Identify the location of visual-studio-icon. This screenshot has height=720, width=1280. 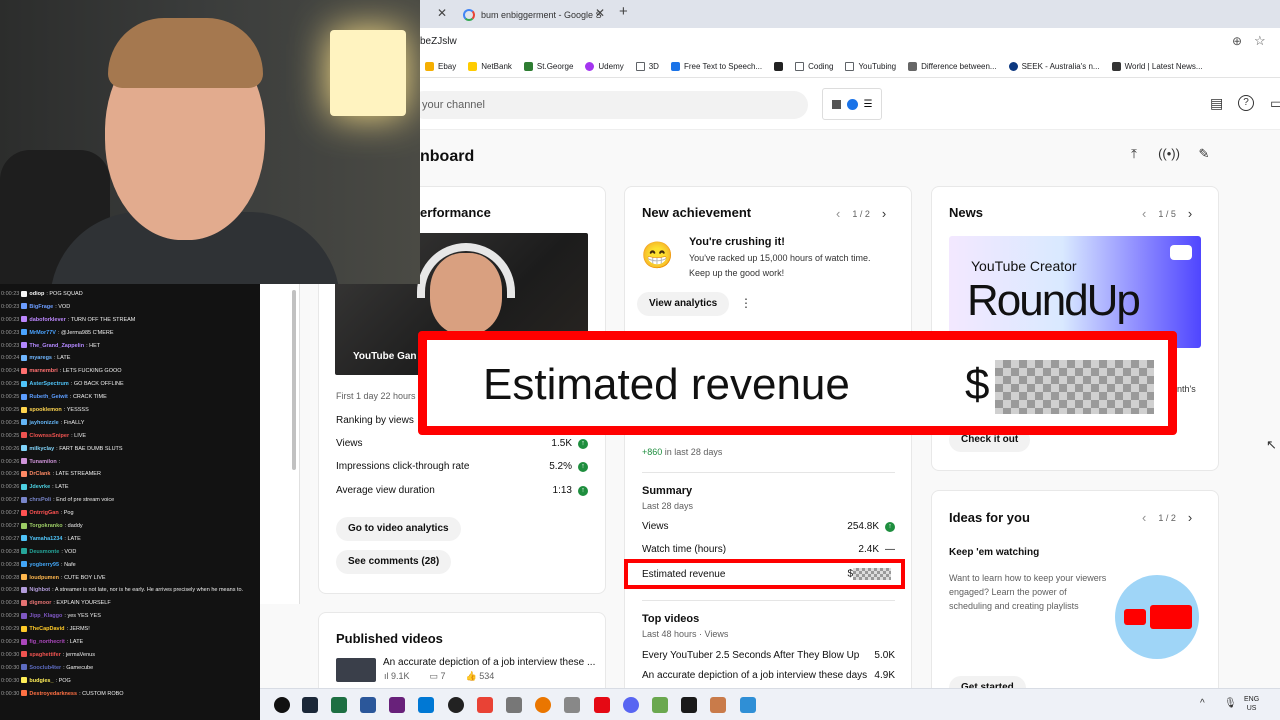
(397, 705).